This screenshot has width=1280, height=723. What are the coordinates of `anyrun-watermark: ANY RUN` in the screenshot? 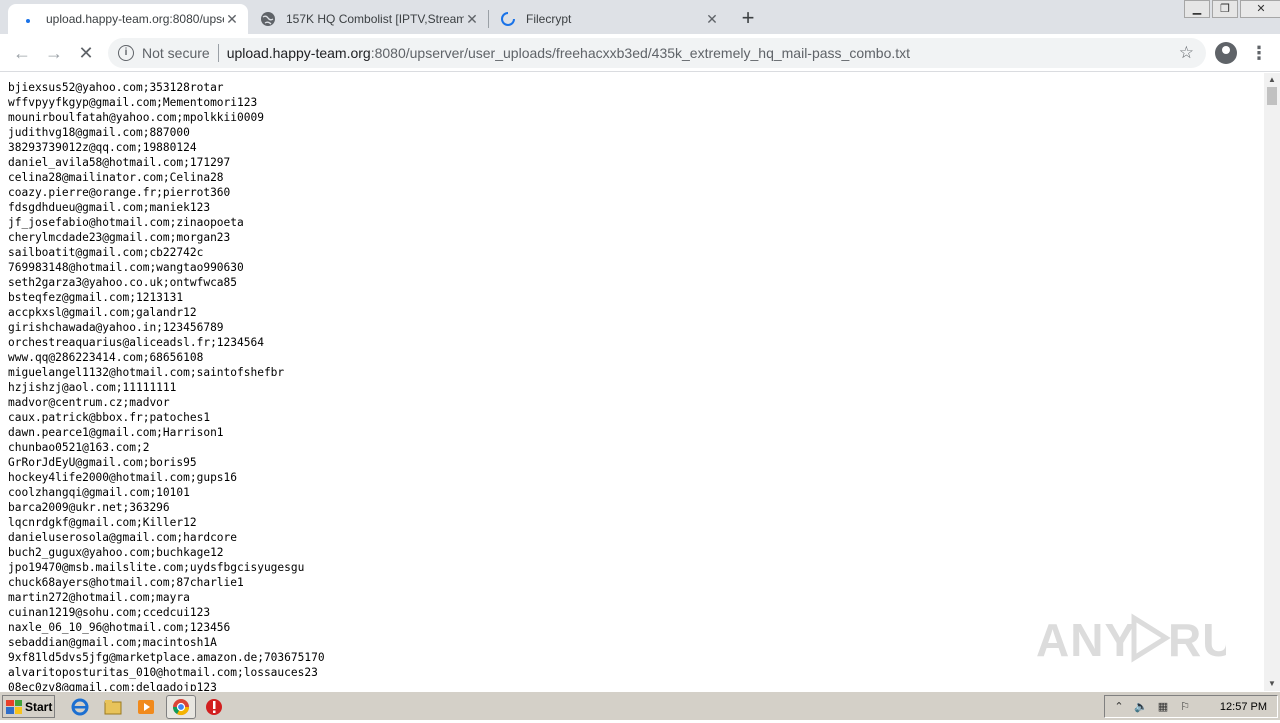 It's located at (1131, 638).